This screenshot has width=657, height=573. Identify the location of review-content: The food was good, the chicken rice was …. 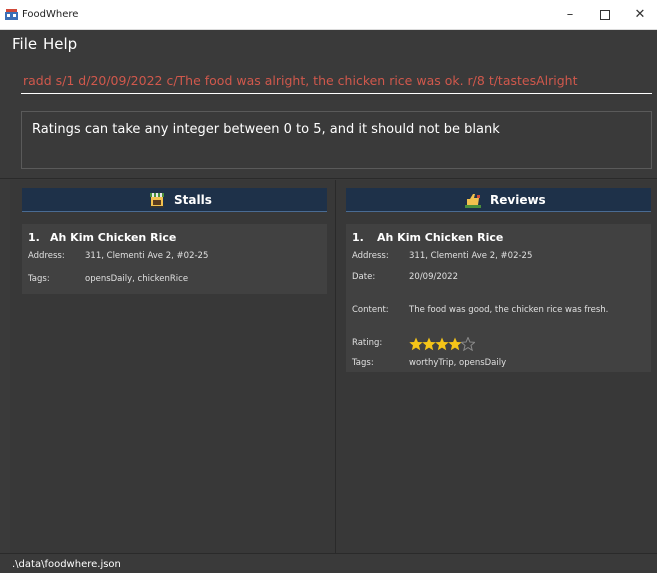
(509, 310).